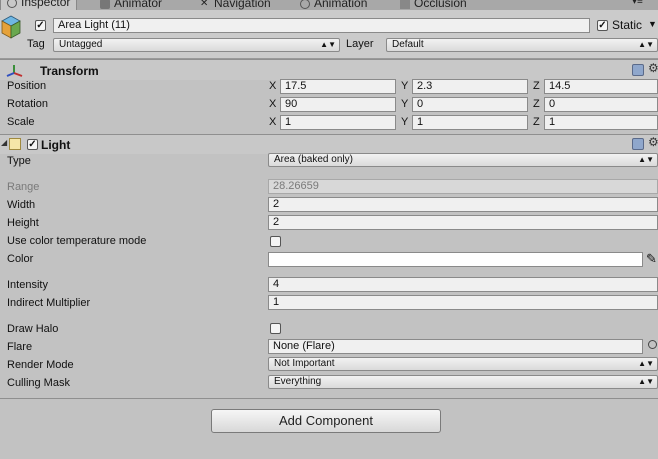 The image size is (658, 459). Describe the element at coordinates (235, 5) in the screenshot. I see `tab-navigation: ✕ Navigation` at that location.